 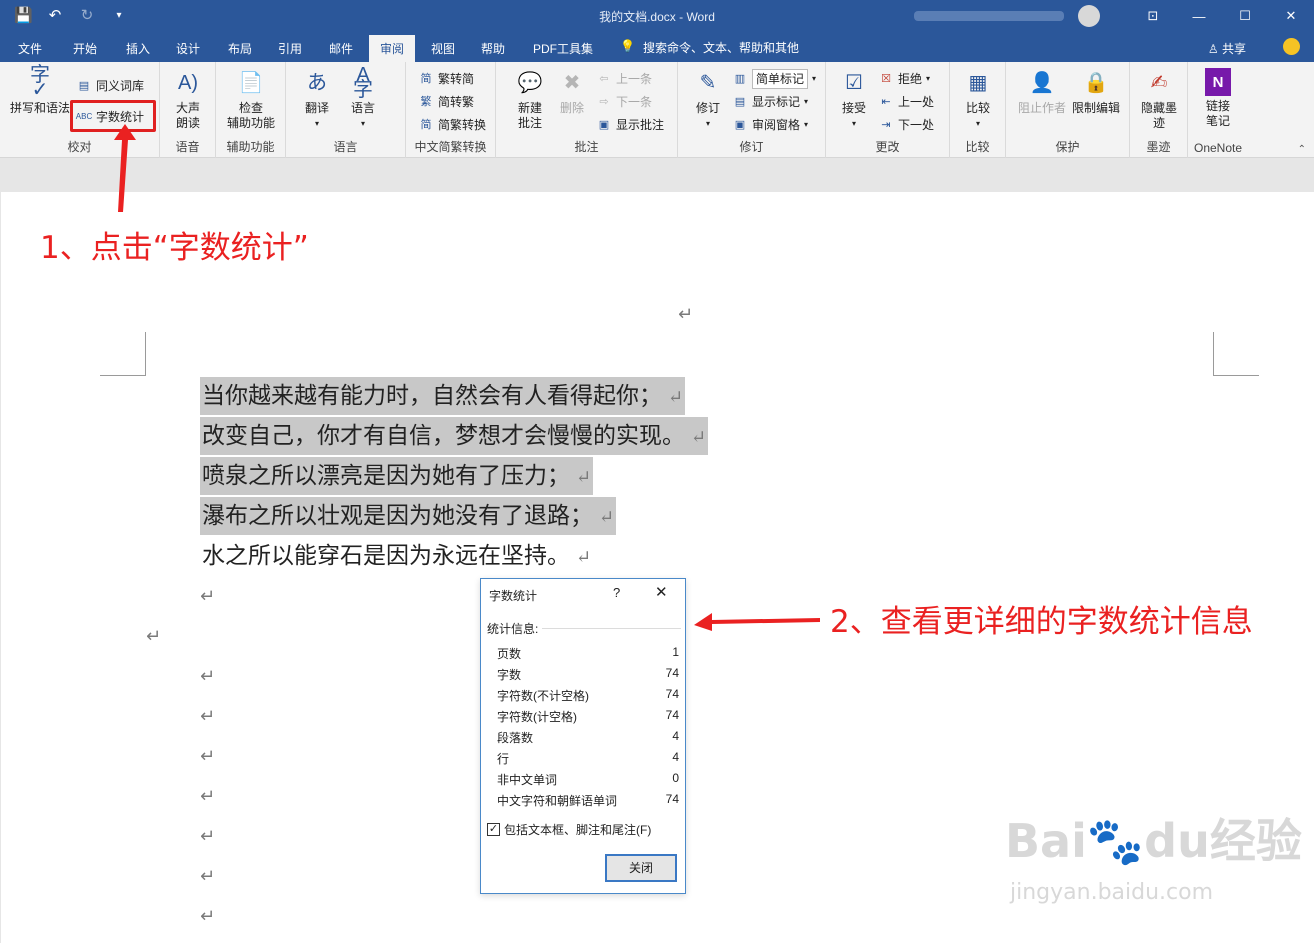 What do you see at coordinates (1041, 622) in the screenshot?
I see `annotation-step2: 2、查看更详细的字数统计信息` at bounding box center [1041, 622].